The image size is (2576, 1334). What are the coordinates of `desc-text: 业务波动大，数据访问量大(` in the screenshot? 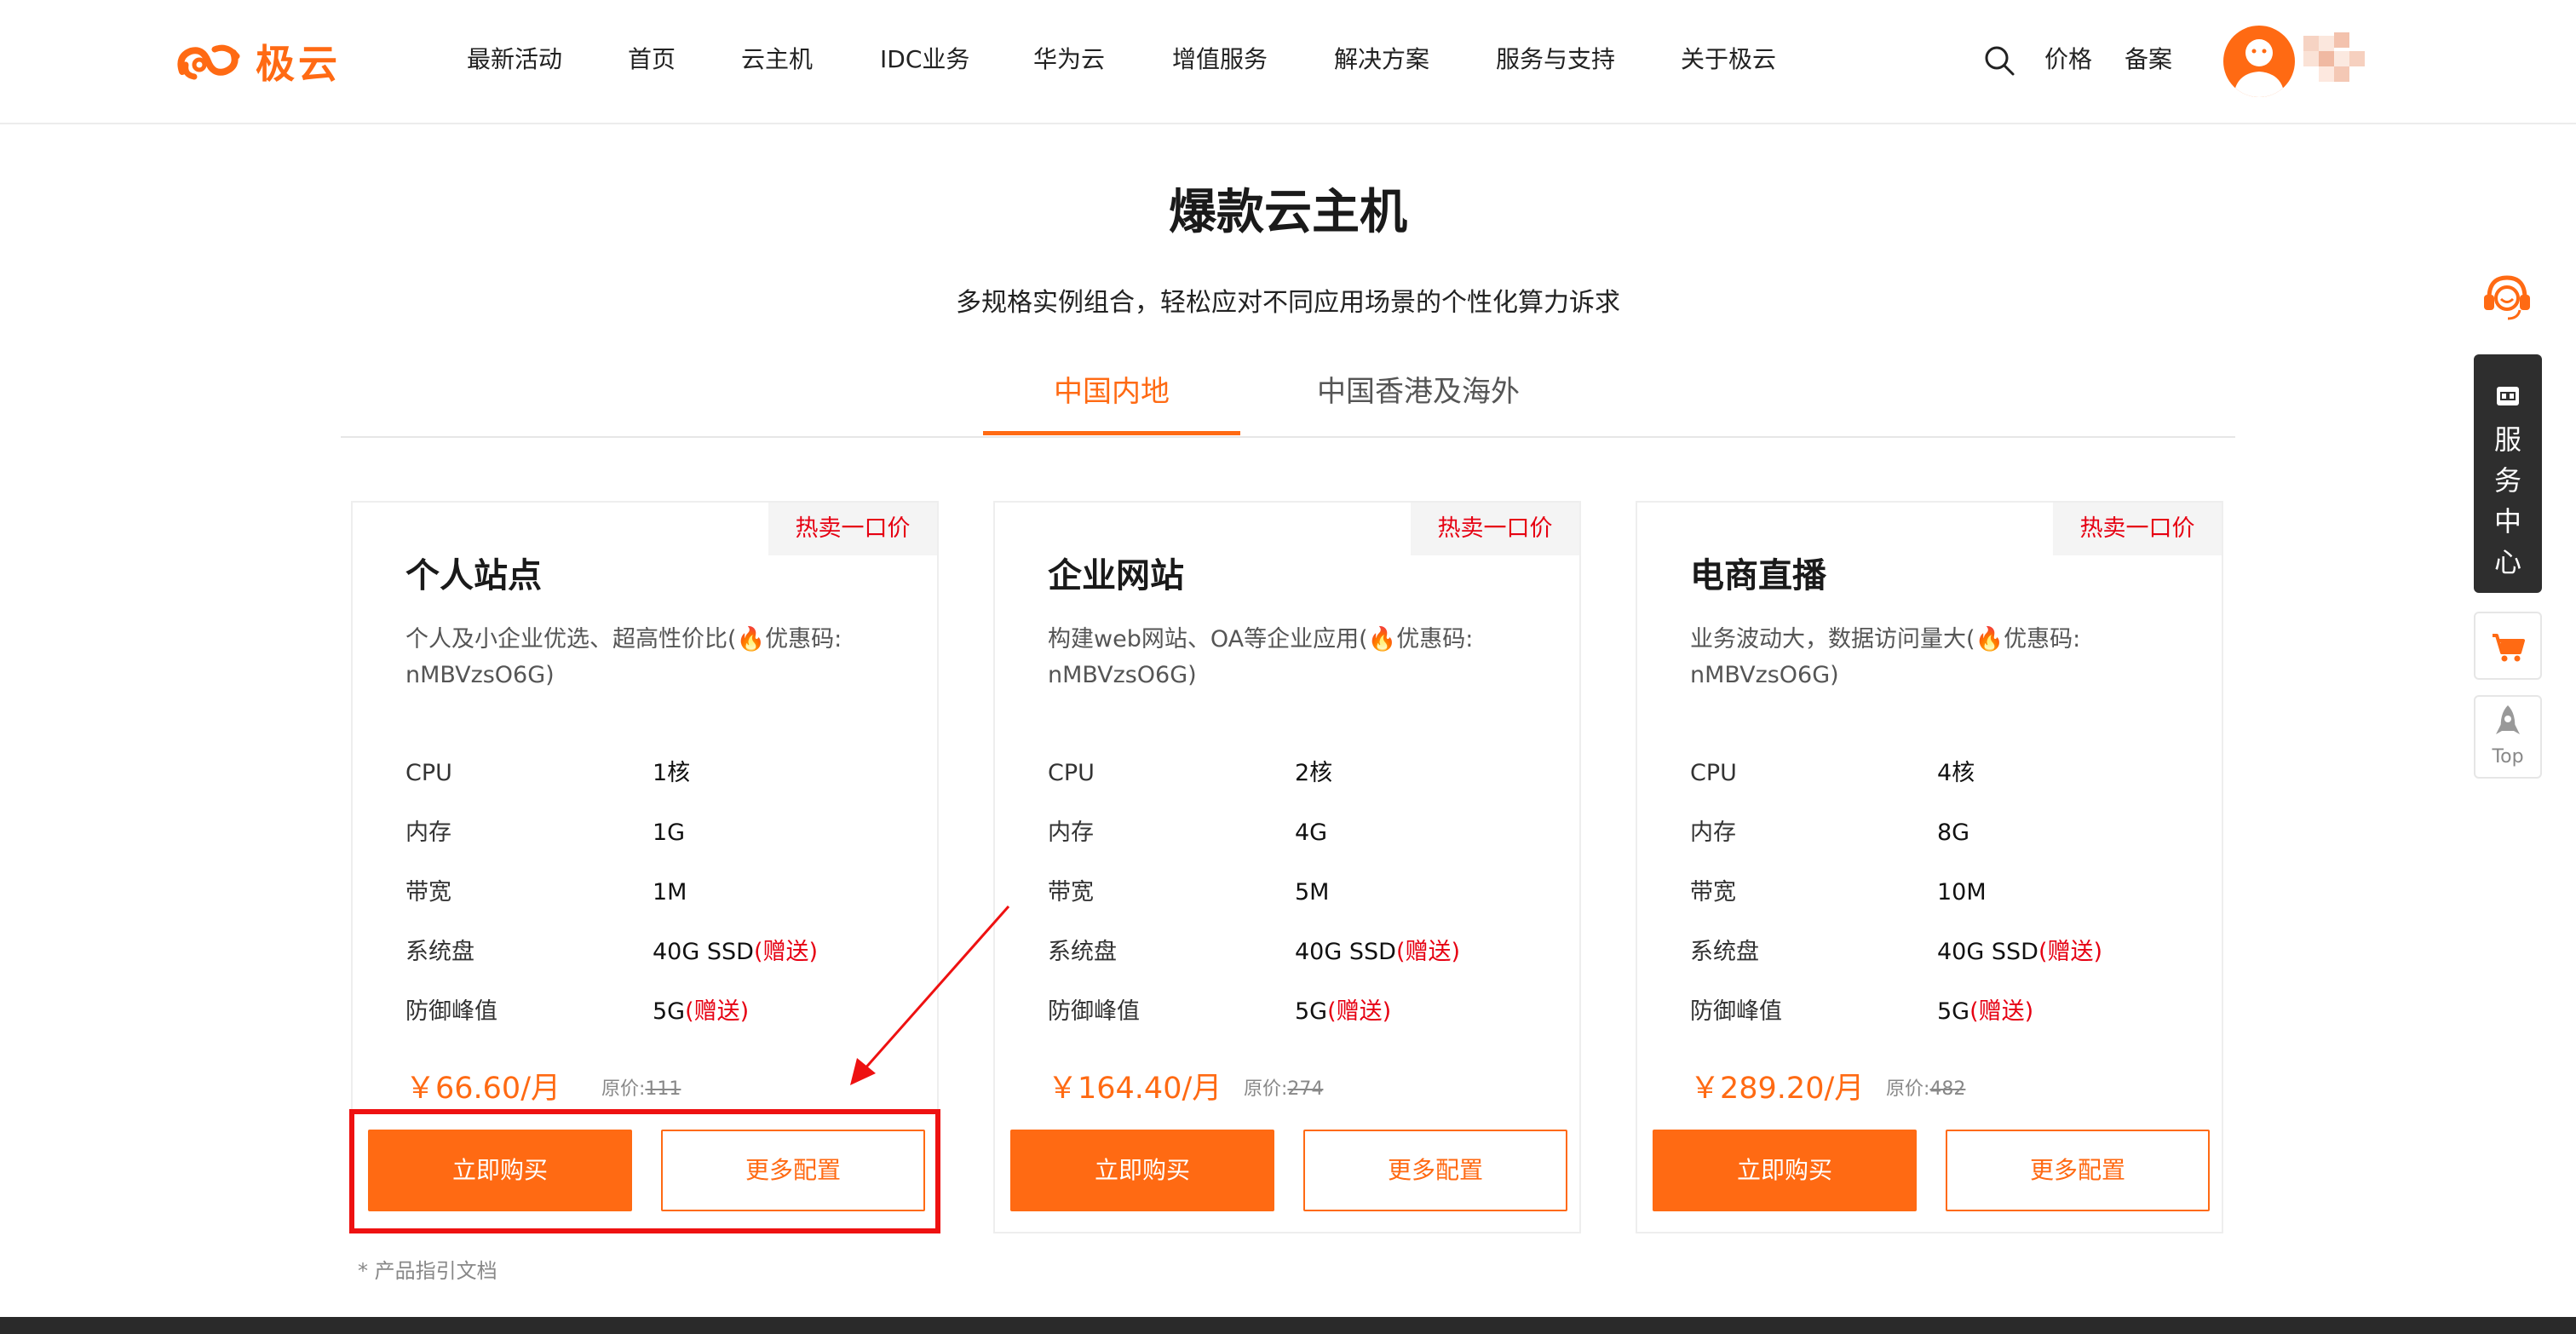 It's located at (1833, 639).